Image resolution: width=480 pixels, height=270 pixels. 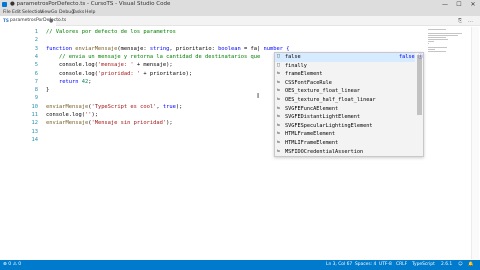 What do you see at coordinates (275, 48) in the screenshot?
I see `code-token: number {` at bounding box center [275, 48].